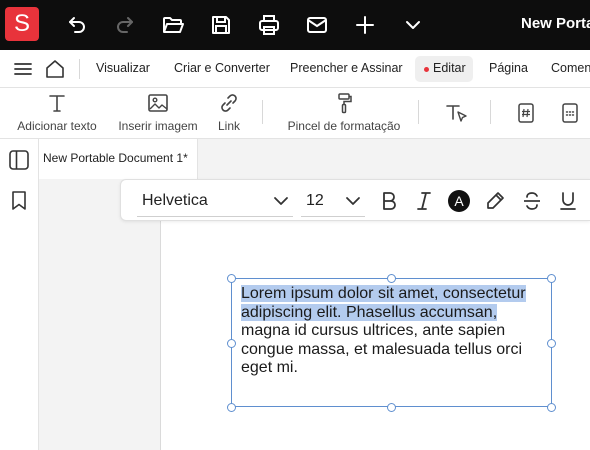 This screenshot has height=450, width=590. What do you see at coordinates (19, 200) in the screenshot?
I see `bookmark-icon` at bounding box center [19, 200].